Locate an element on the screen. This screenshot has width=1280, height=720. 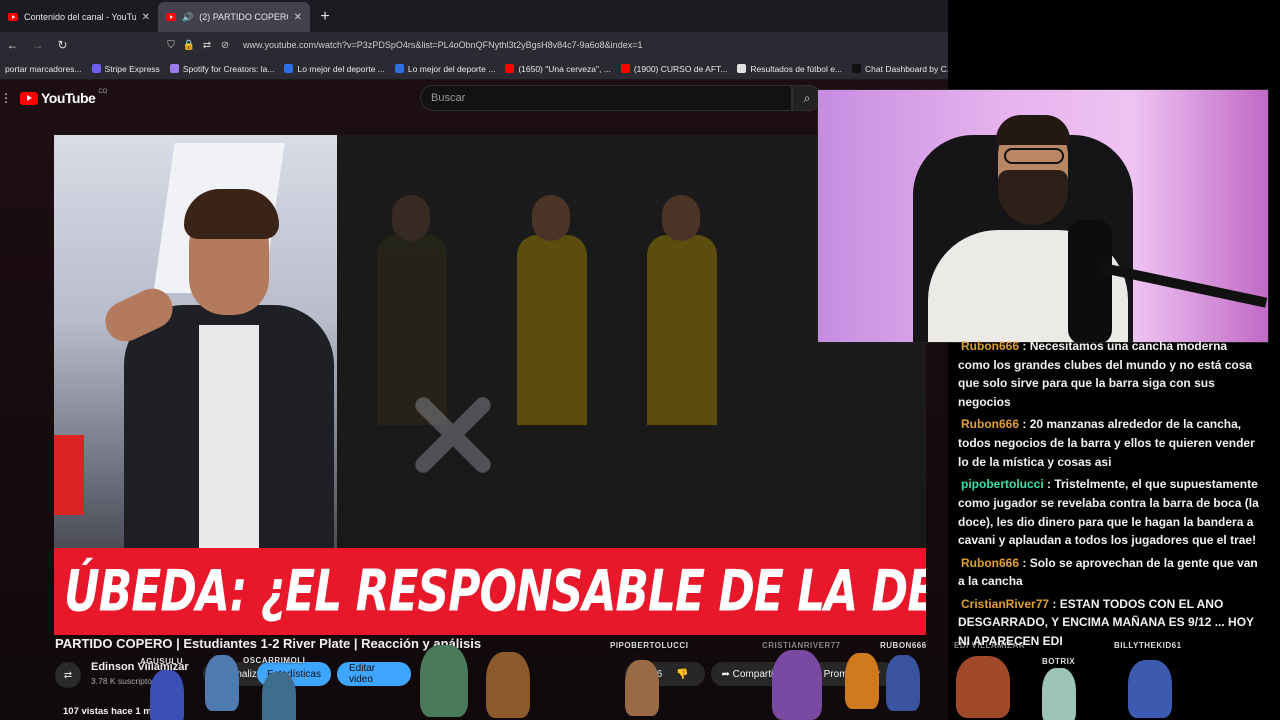
bookmark-item: Stripe Express is located at coordinates (126, 69).